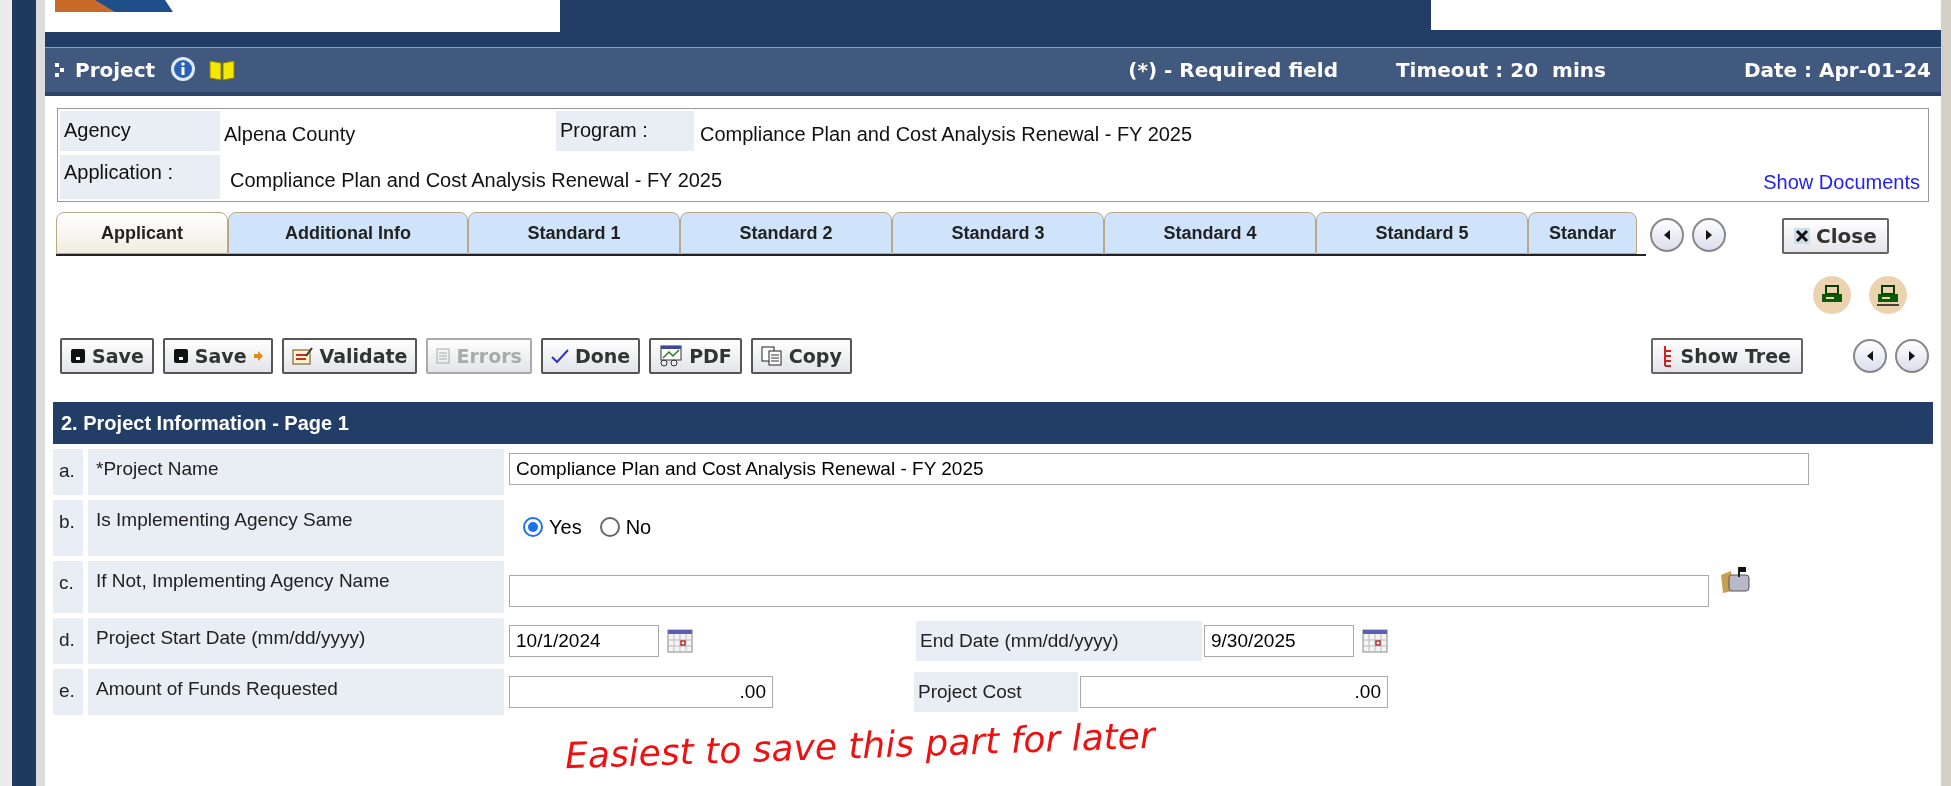  What do you see at coordinates (296, 472) in the screenshot?
I see `field-label: *Project Name` at bounding box center [296, 472].